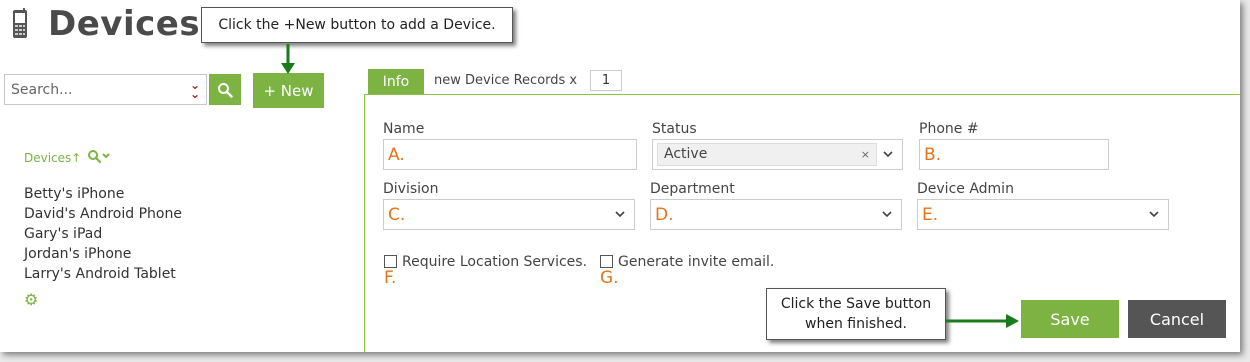 Image resolution: width=1250 pixels, height=362 pixels. I want to click on device-admin-select: E., so click(1043, 214).